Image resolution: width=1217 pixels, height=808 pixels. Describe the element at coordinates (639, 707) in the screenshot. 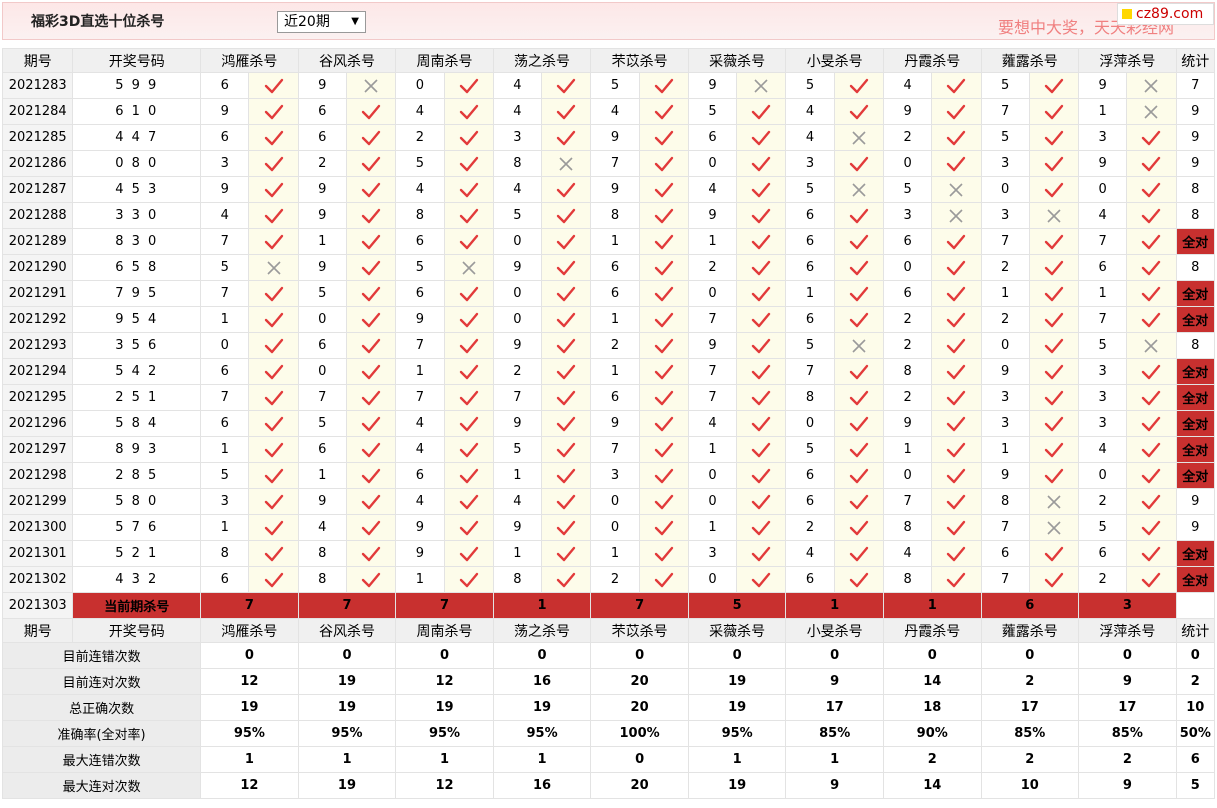

I see `stats-value: 20` at that location.